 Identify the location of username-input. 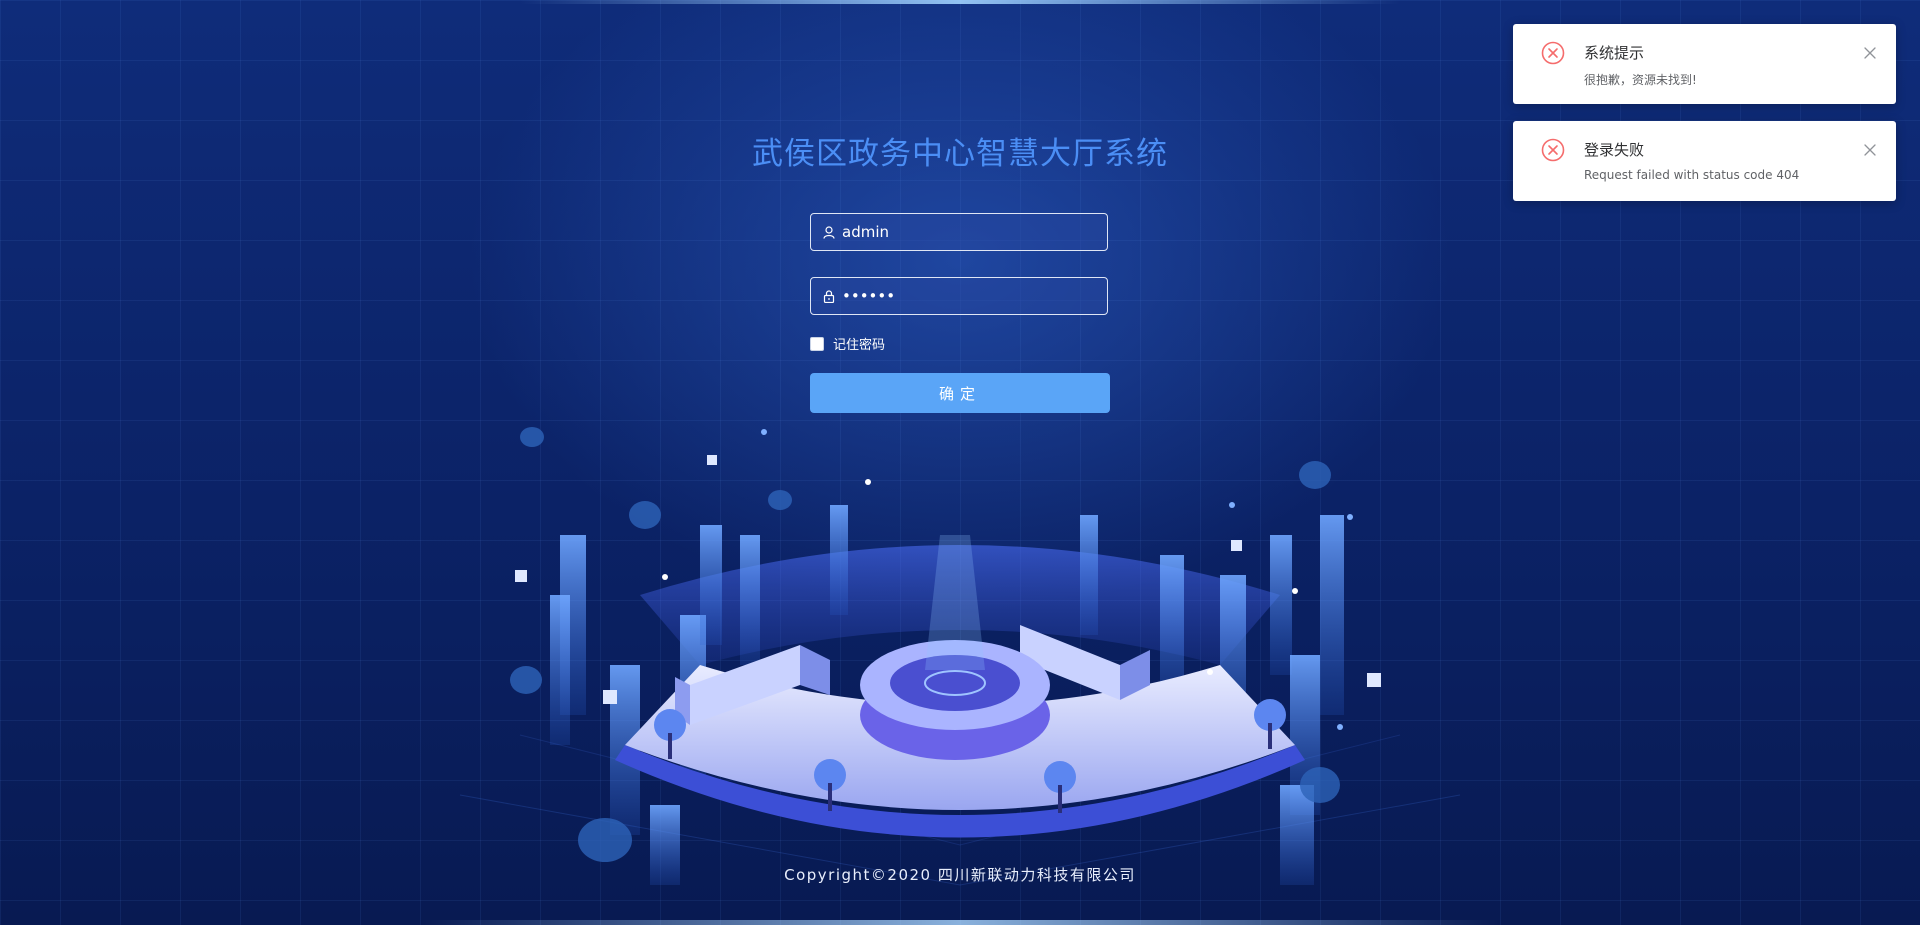
(974, 232).